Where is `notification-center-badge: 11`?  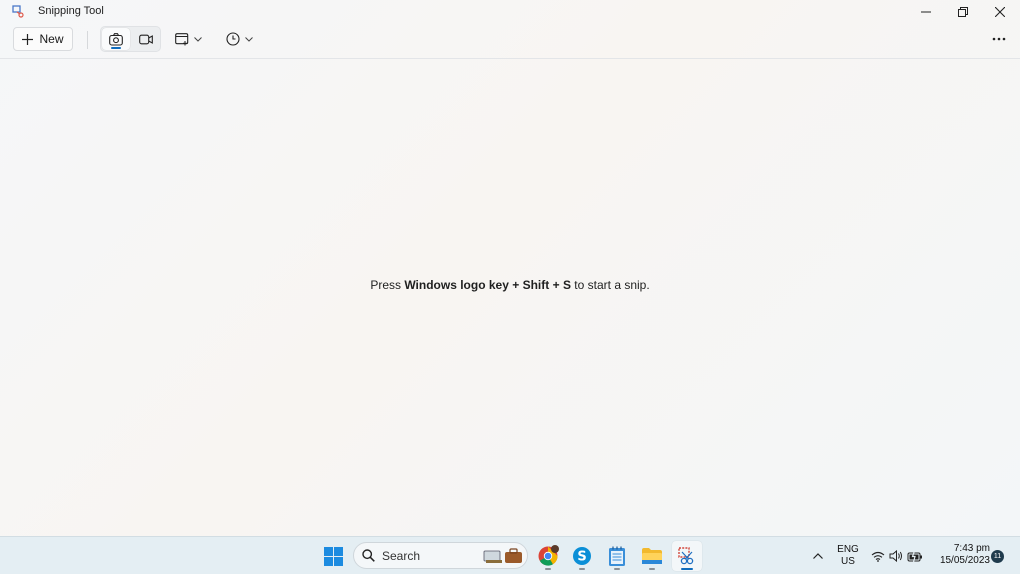
notification-center-badge: 11 is located at coordinates (997, 556).